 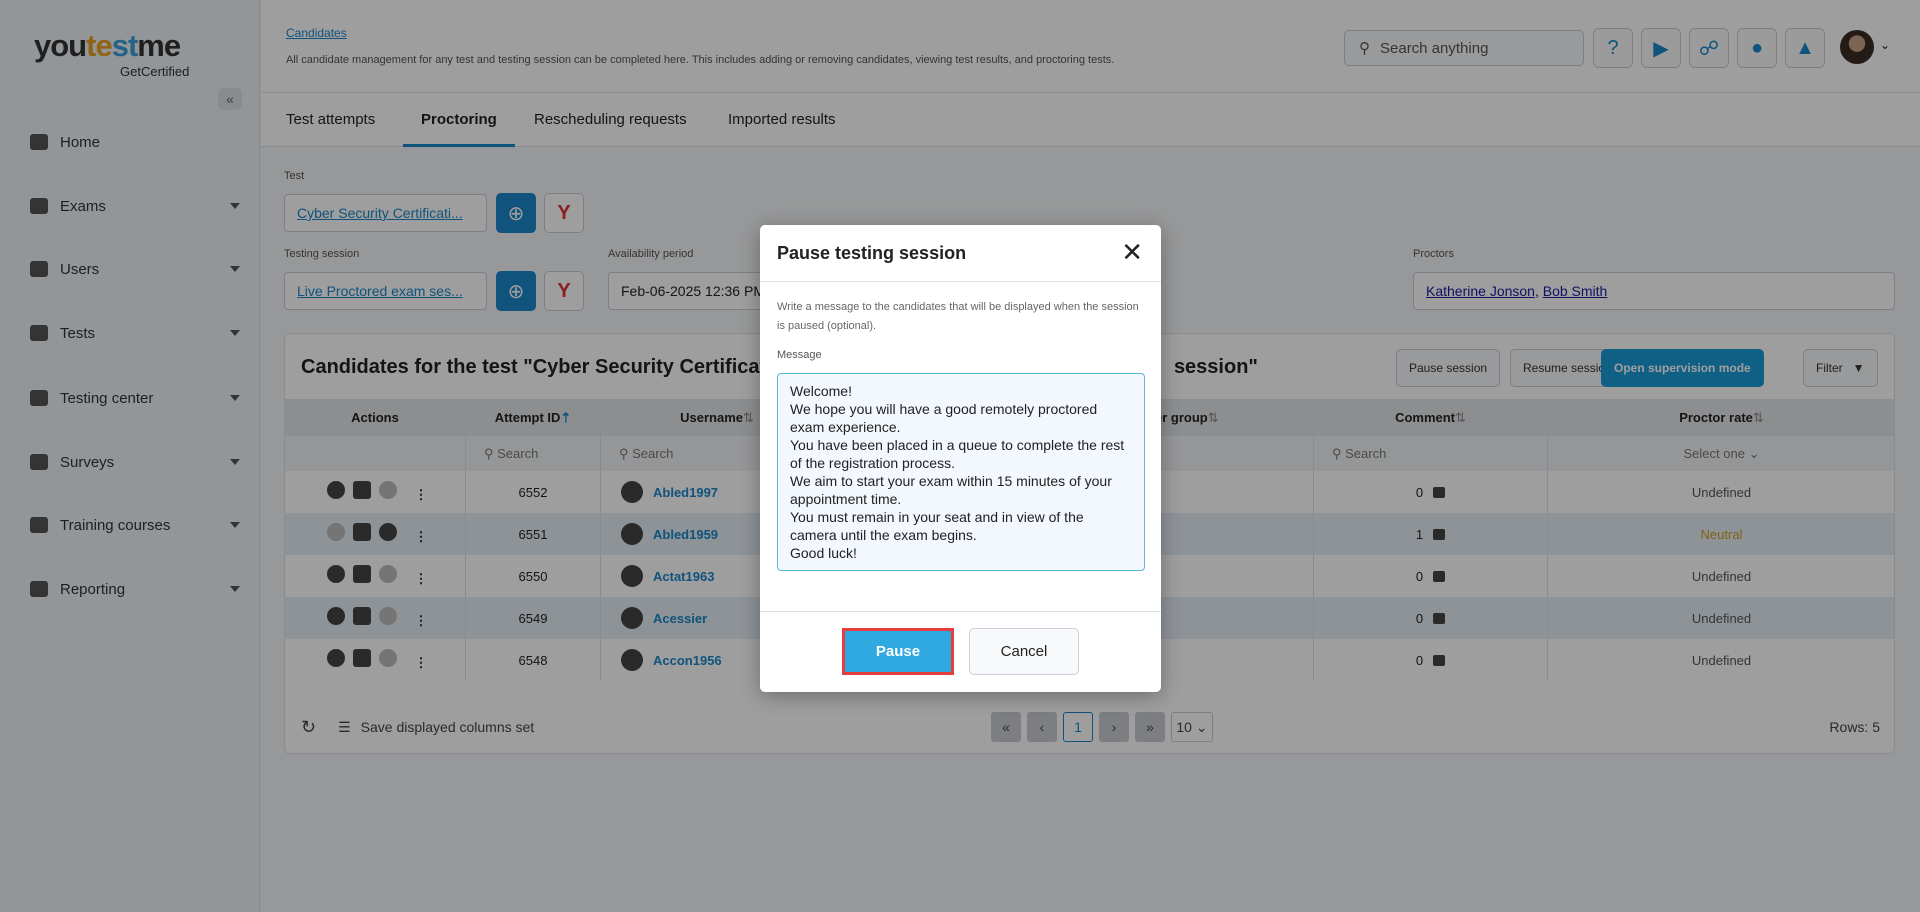 I want to click on dialog-title: Pause testing session, so click(x=872, y=253).